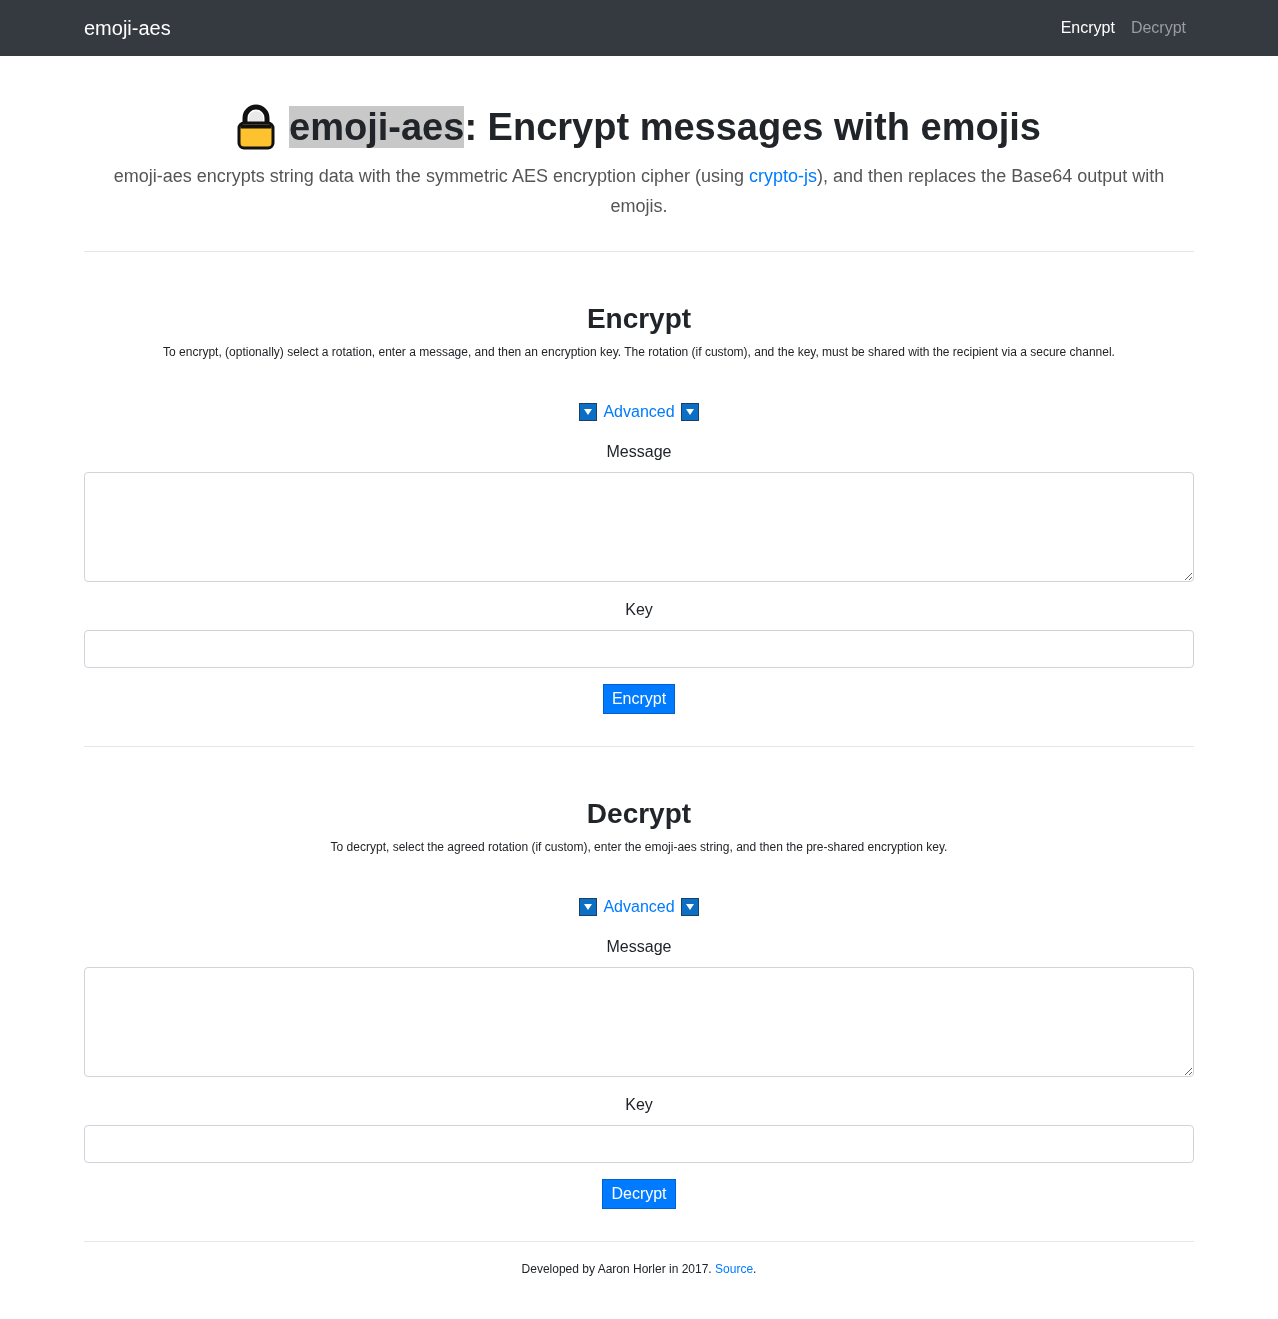 The image size is (1278, 1319). I want to click on submit-button: Decrypt, so click(639, 1194).